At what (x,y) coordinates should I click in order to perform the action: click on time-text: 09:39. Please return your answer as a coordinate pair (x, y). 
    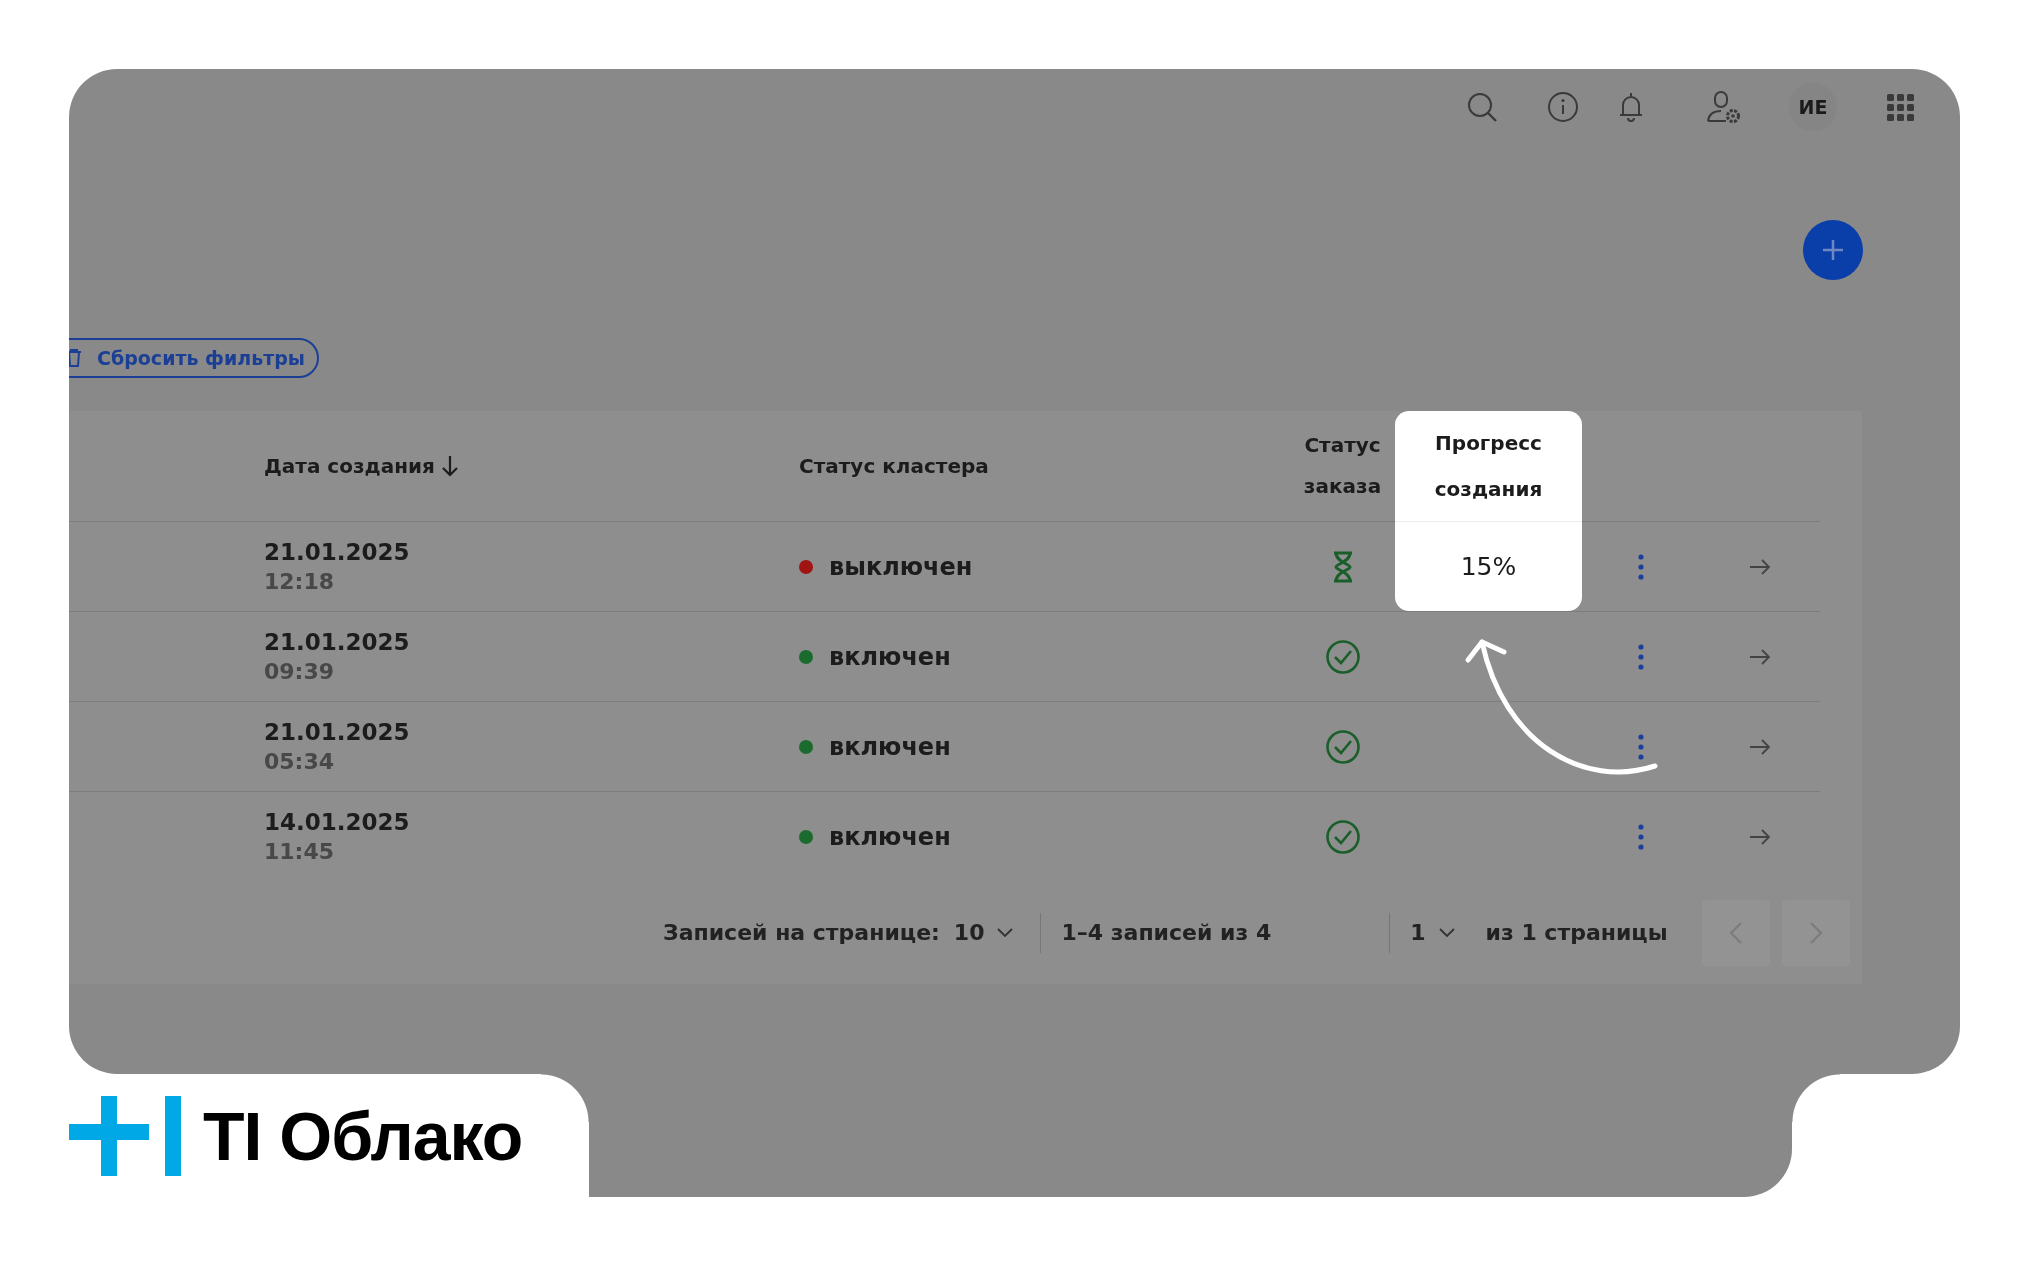
    Looking at the image, I should click on (299, 671).